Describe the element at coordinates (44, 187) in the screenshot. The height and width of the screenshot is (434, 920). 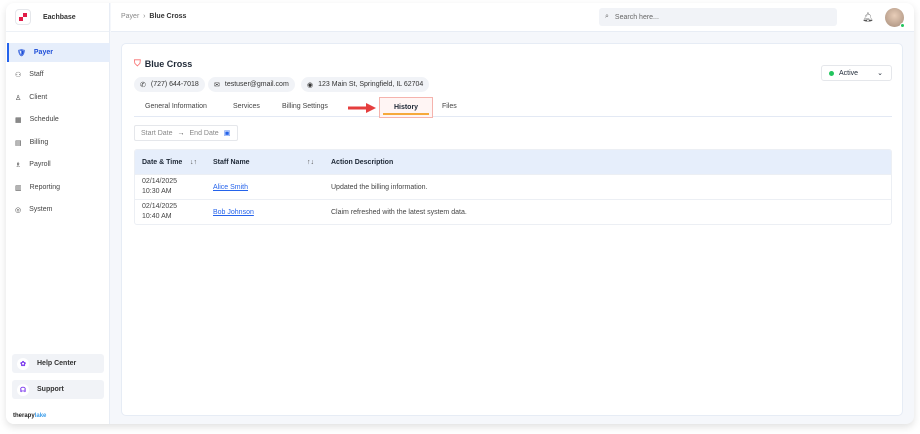
I see `sidebar-item-label: Reporting` at that location.